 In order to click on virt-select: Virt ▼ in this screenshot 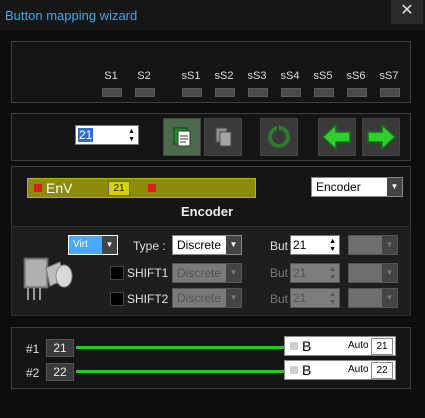, I will do `click(93, 245)`.